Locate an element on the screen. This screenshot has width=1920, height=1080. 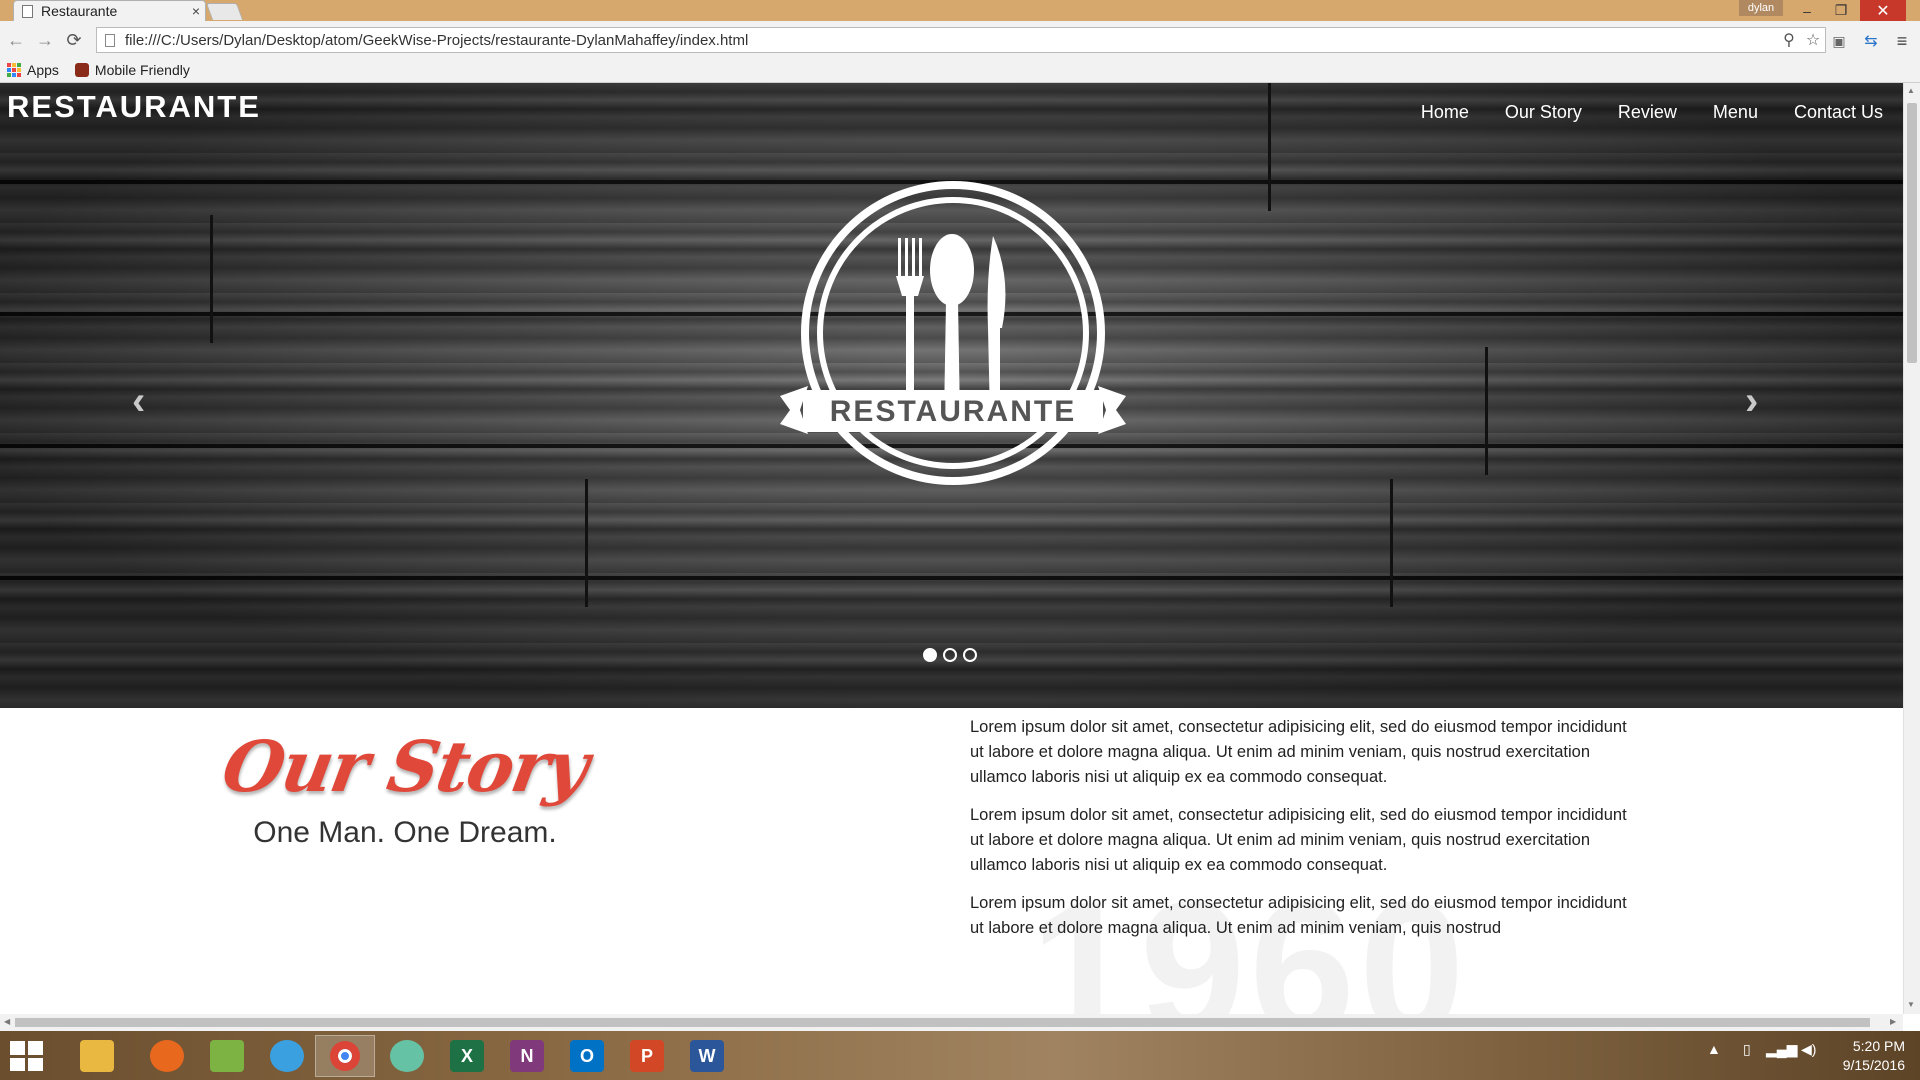
dolphin-app-icon is located at coordinates (287, 1056).